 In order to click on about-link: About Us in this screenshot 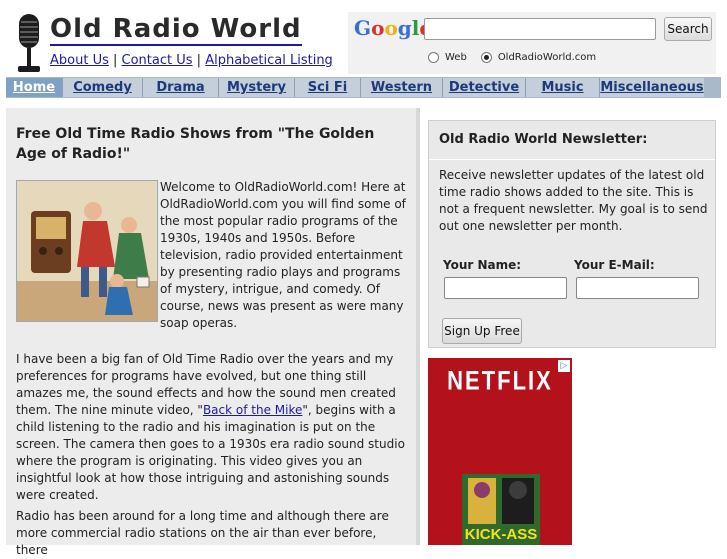, I will do `click(79, 60)`.